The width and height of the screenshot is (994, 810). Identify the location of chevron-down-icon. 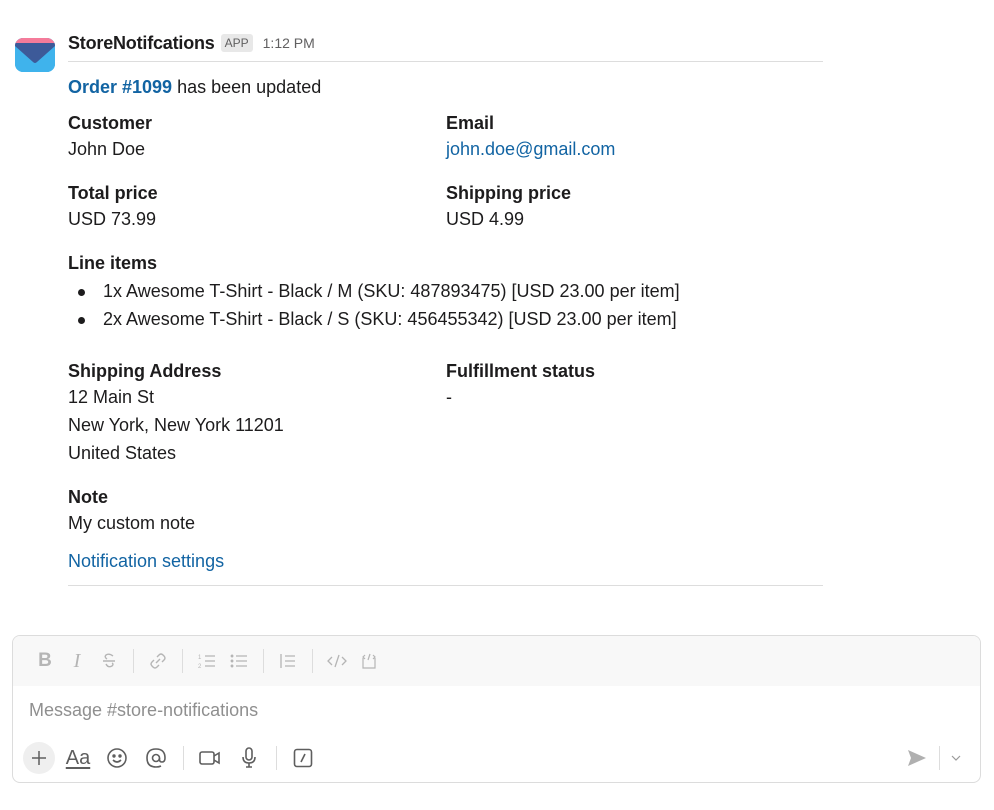
(956, 758).